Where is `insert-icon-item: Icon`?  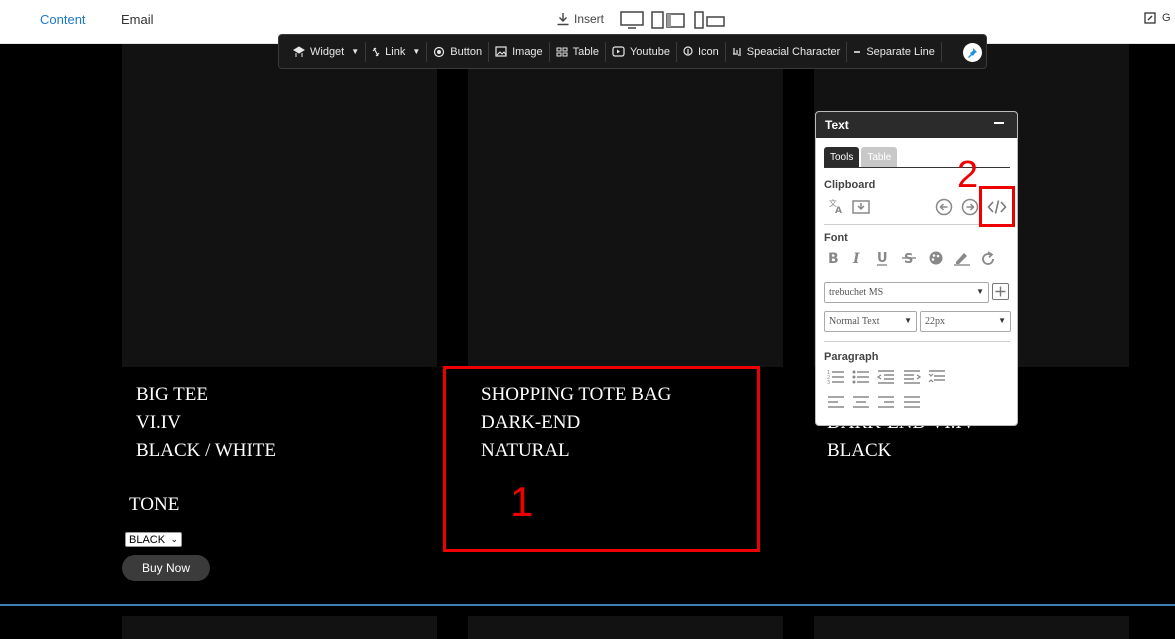
insert-icon-item: Icon is located at coordinates (701, 51).